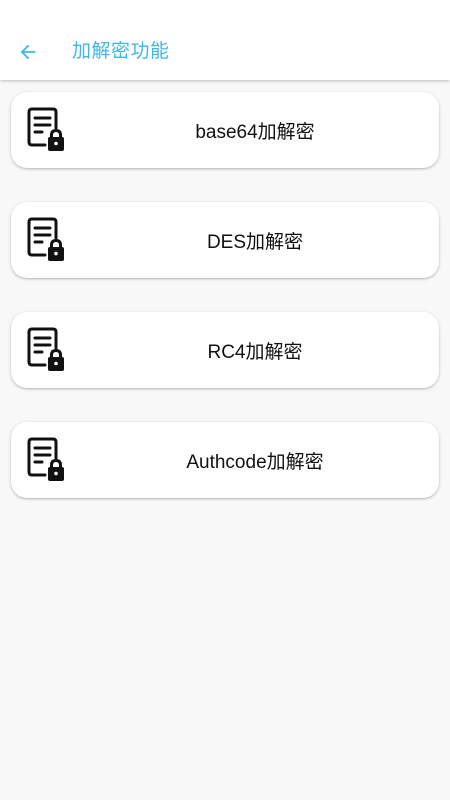 This screenshot has height=800, width=450. Describe the element at coordinates (255, 352) in the screenshot. I see `list-item-label: RC4加解密` at that location.